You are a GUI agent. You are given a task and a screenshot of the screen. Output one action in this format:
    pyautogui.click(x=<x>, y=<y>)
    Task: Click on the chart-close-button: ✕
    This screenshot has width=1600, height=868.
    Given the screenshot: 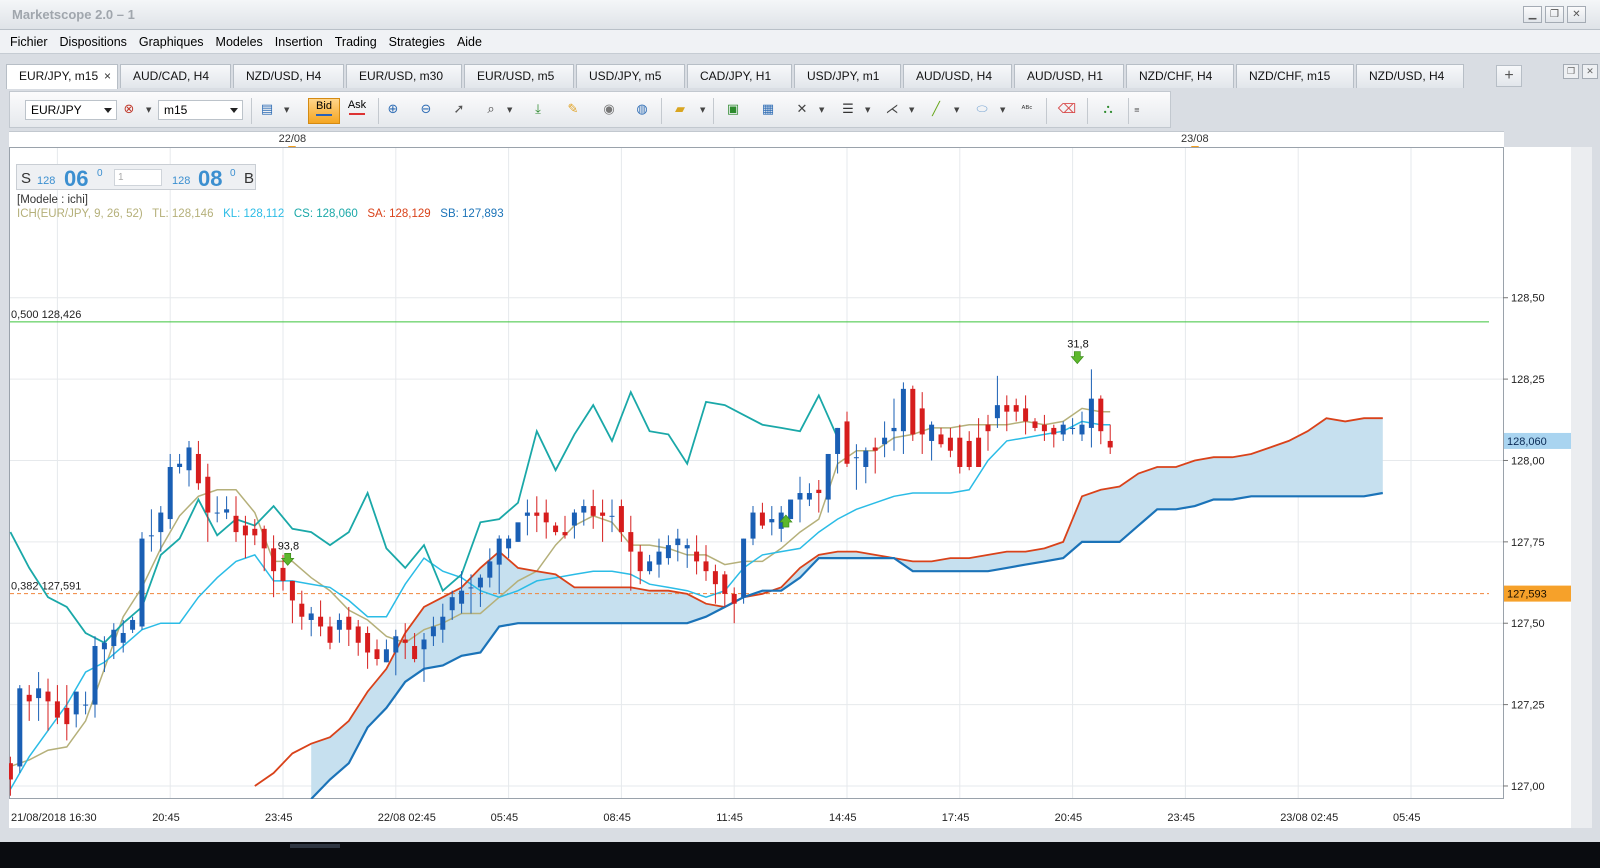 What is the action you would take?
    pyautogui.click(x=1590, y=71)
    